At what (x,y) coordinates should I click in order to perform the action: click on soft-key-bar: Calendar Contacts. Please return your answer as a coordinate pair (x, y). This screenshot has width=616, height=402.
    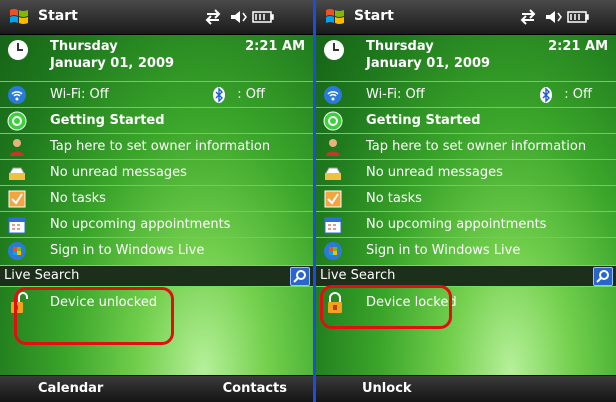
    Looking at the image, I should click on (156, 388).